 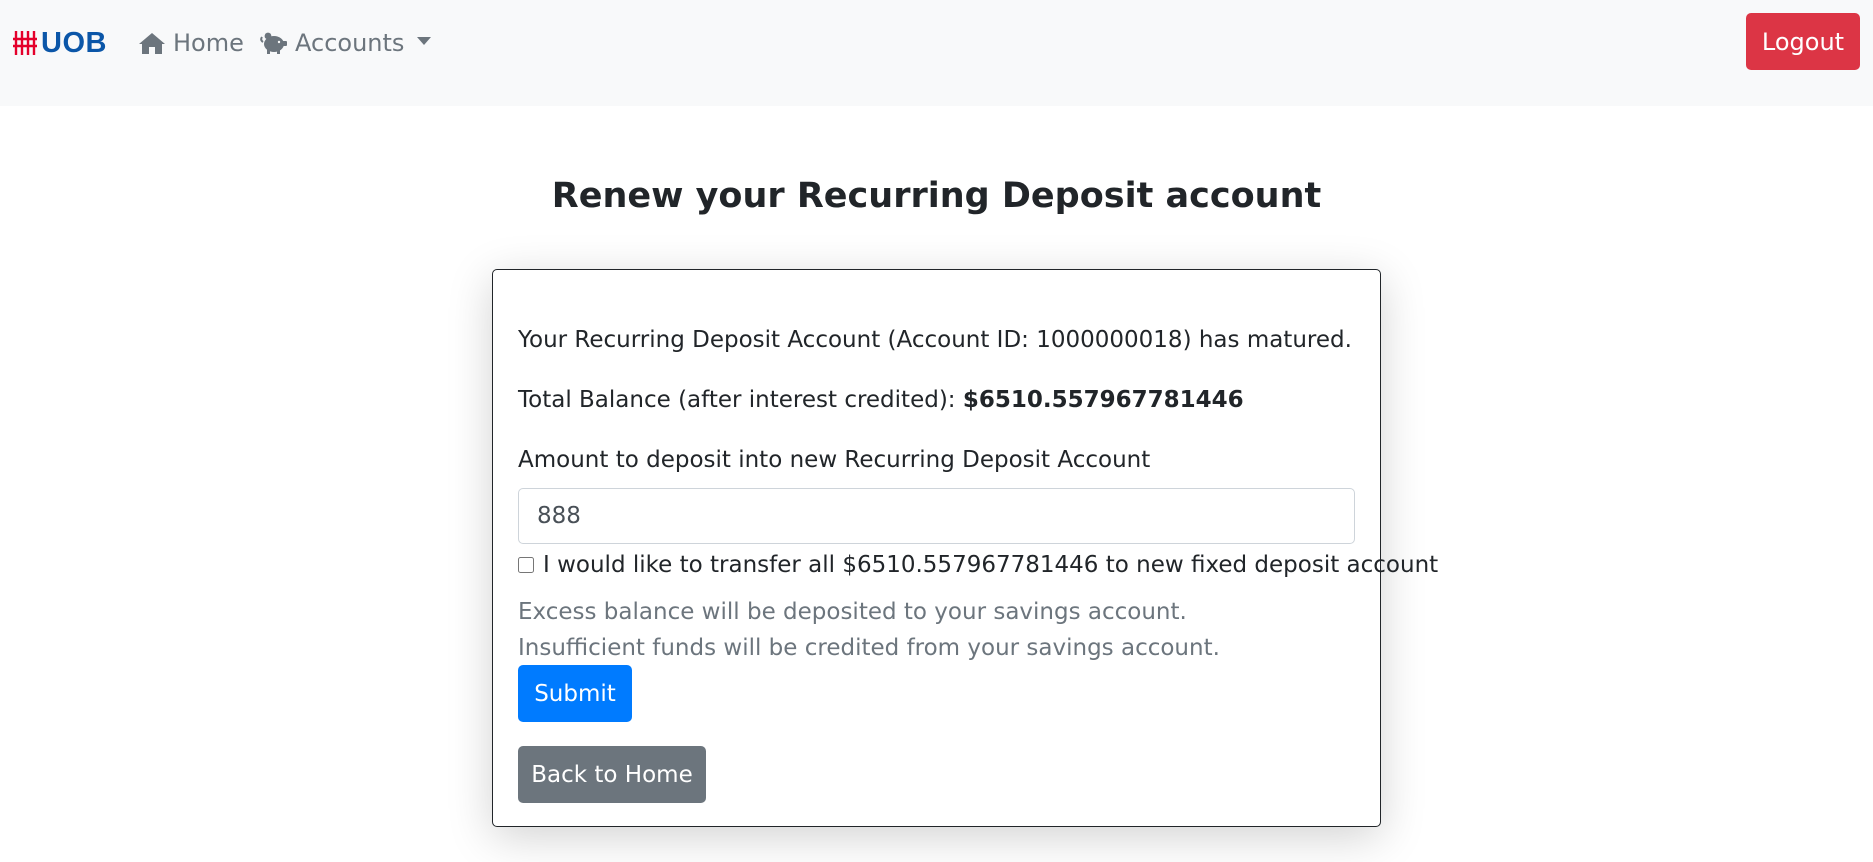 I want to click on navbar: UOB Home Accounts Logout, so click(x=936, y=53).